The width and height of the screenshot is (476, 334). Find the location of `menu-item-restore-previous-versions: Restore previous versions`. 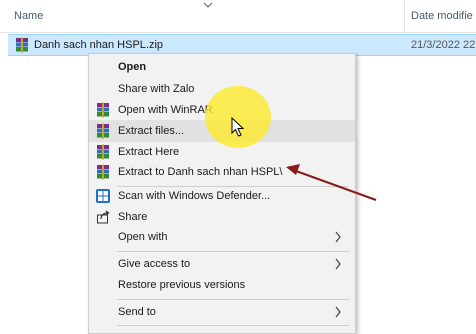

menu-item-restore-previous-versions: Restore previous versions is located at coordinates (222, 285).